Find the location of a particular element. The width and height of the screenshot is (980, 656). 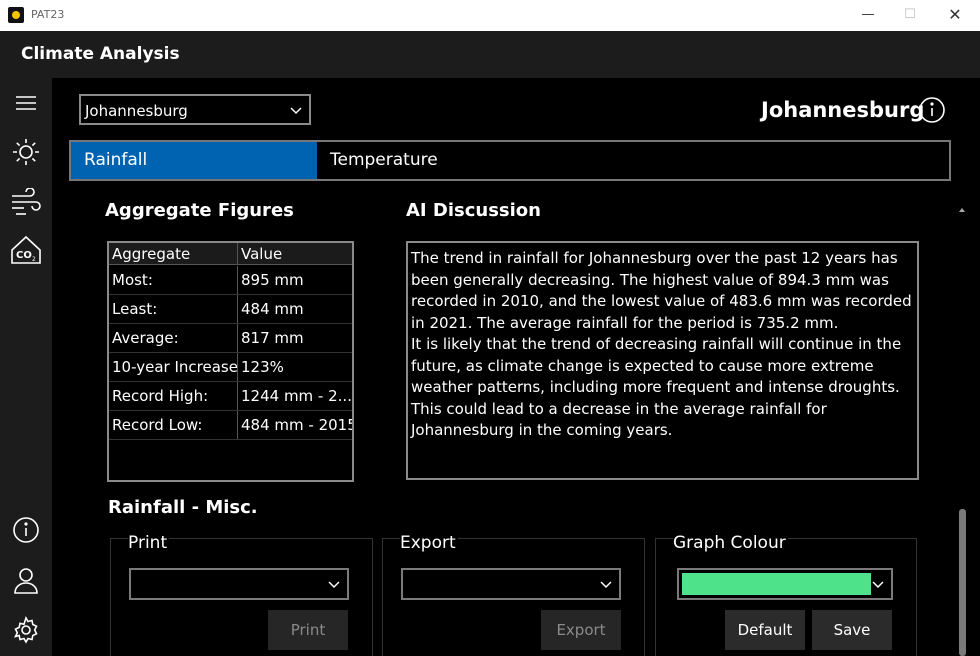

window-title: PAT23 is located at coordinates (48, 14).